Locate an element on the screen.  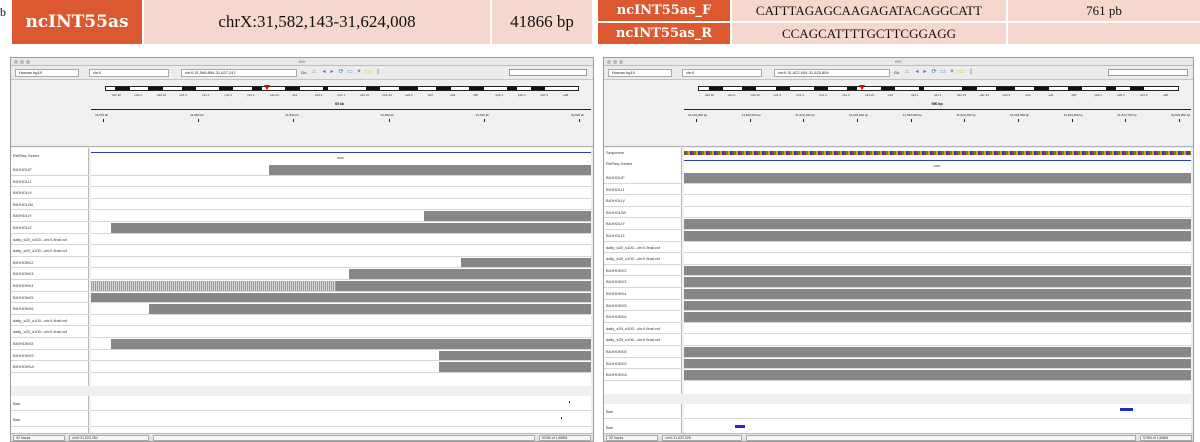
ideogram-band-label: q24 is located at coordinates (453, 95).